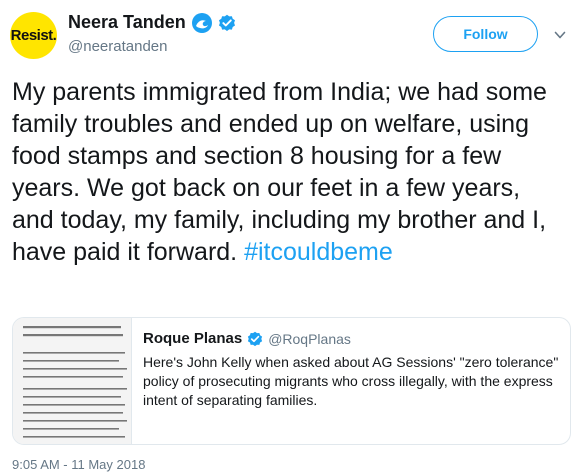  Describe the element at coordinates (127, 22) in the screenshot. I see `author-display-name: Neera Tanden` at that location.